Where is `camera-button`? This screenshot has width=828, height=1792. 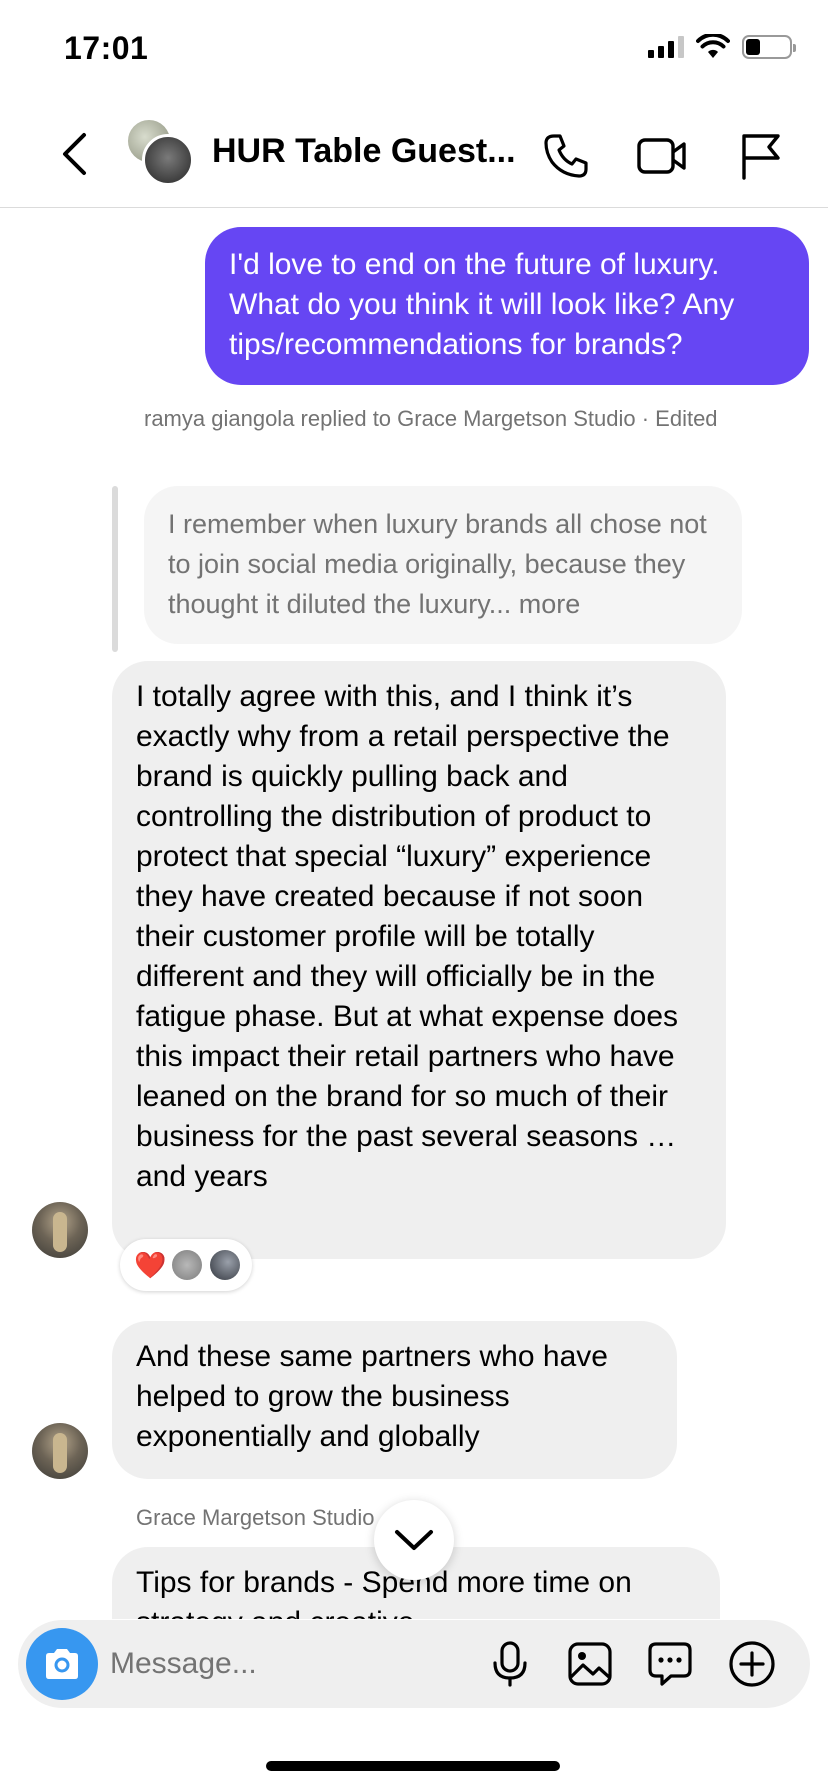 camera-button is located at coordinates (62, 1664).